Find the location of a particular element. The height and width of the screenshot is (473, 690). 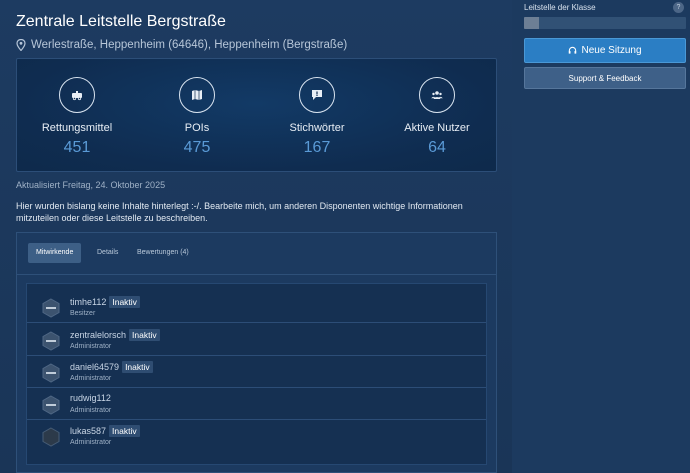

list-item: rudwig112 Administrator is located at coordinates (256, 404).